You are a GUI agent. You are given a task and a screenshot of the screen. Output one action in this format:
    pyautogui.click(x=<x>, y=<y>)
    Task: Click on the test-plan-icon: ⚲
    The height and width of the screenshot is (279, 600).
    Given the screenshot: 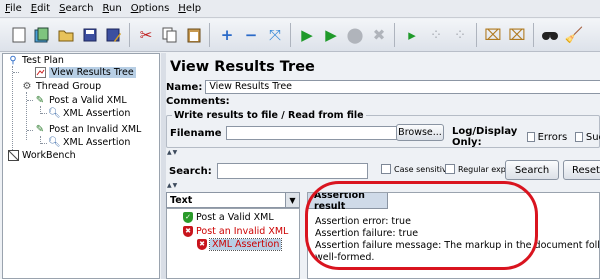 What is the action you would take?
    pyautogui.click(x=13, y=60)
    